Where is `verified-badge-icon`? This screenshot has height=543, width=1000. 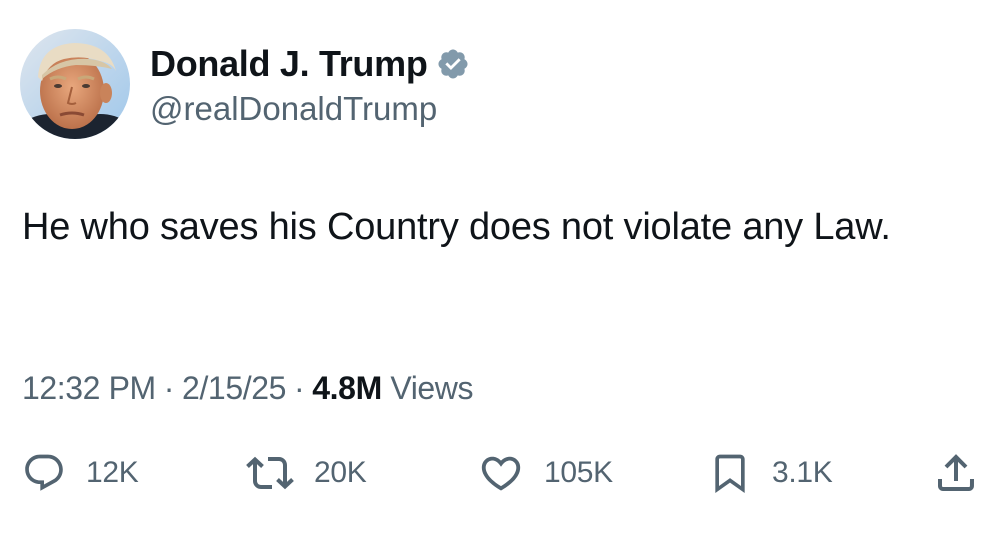
verified-badge-icon is located at coordinates (453, 64).